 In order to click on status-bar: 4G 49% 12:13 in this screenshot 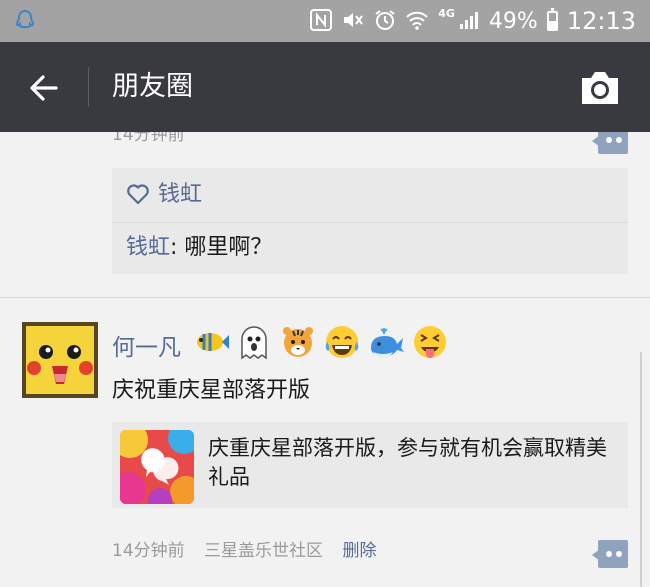, I will do `click(325, 21)`.